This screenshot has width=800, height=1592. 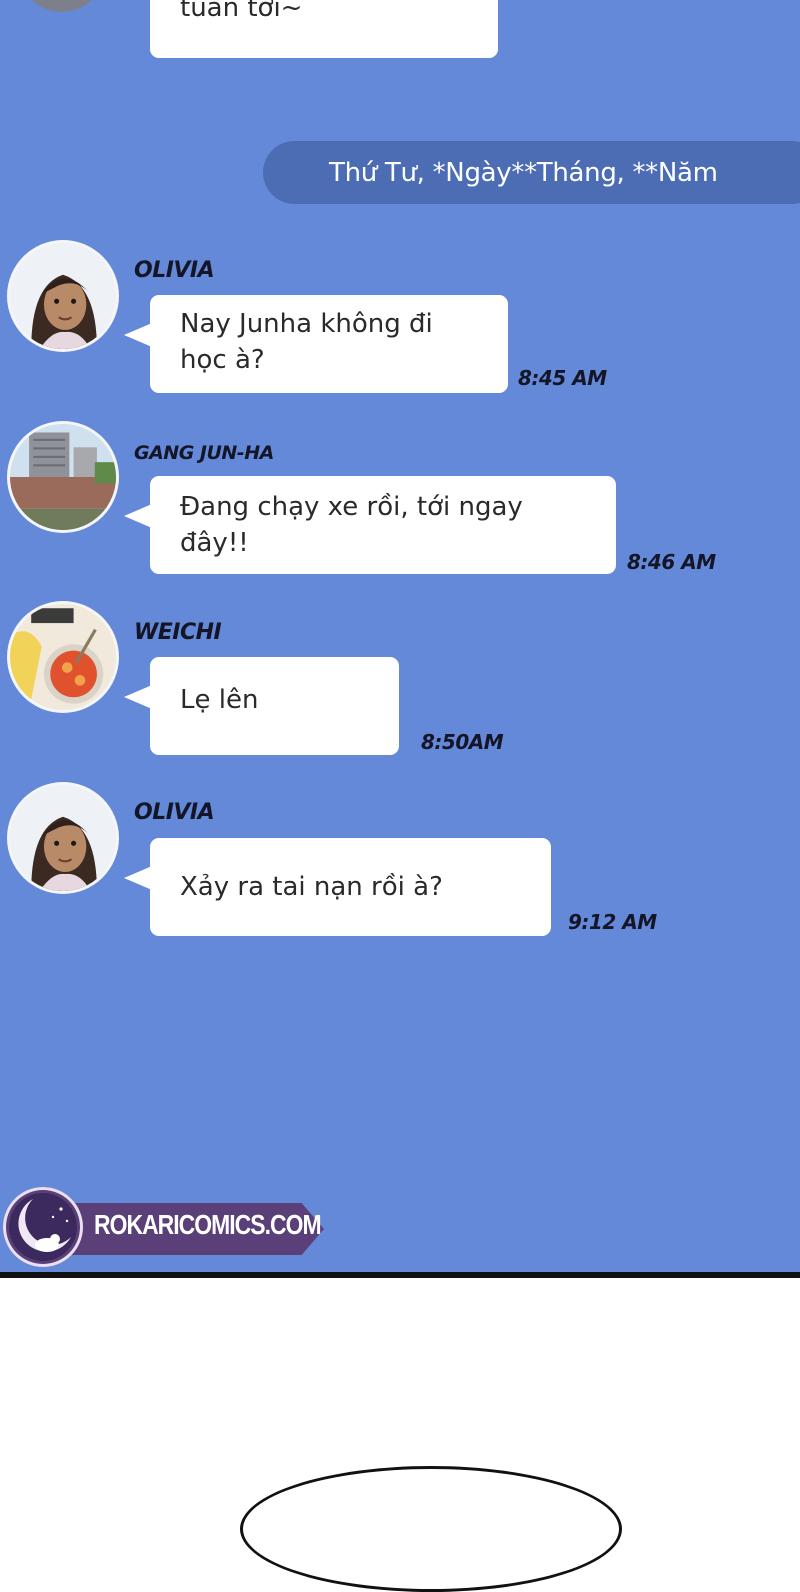 I want to click on food-dish-avatar-image, so click(x=63, y=657).